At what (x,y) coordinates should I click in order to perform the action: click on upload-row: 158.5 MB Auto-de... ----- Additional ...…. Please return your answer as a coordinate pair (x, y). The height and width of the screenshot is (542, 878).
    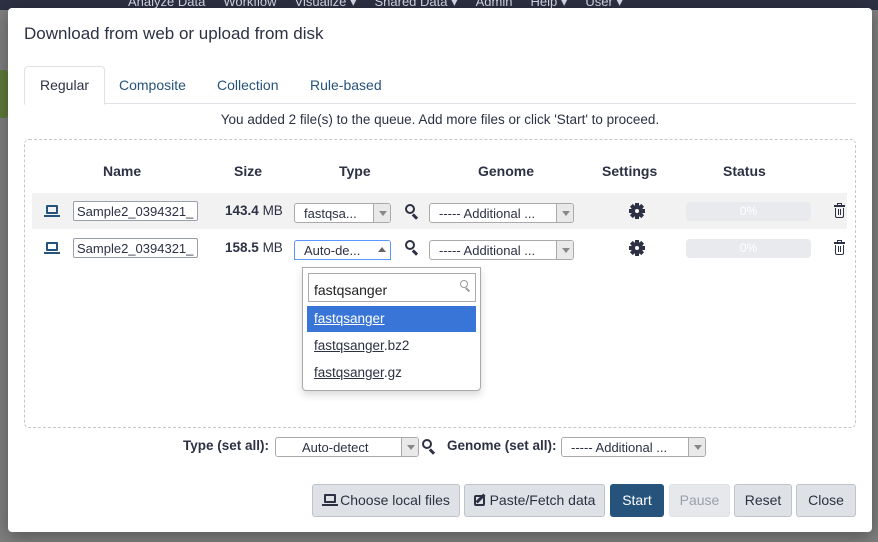
    Looking at the image, I should click on (439, 248).